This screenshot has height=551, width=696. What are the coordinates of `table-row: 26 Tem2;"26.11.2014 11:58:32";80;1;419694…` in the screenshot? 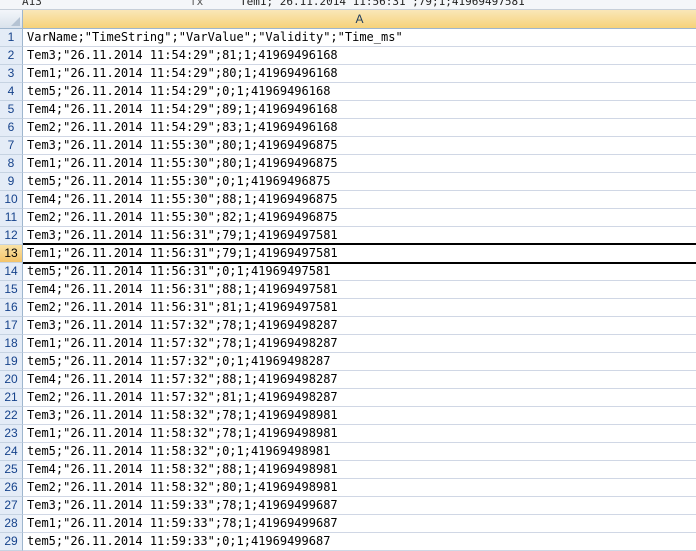 It's located at (348, 488).